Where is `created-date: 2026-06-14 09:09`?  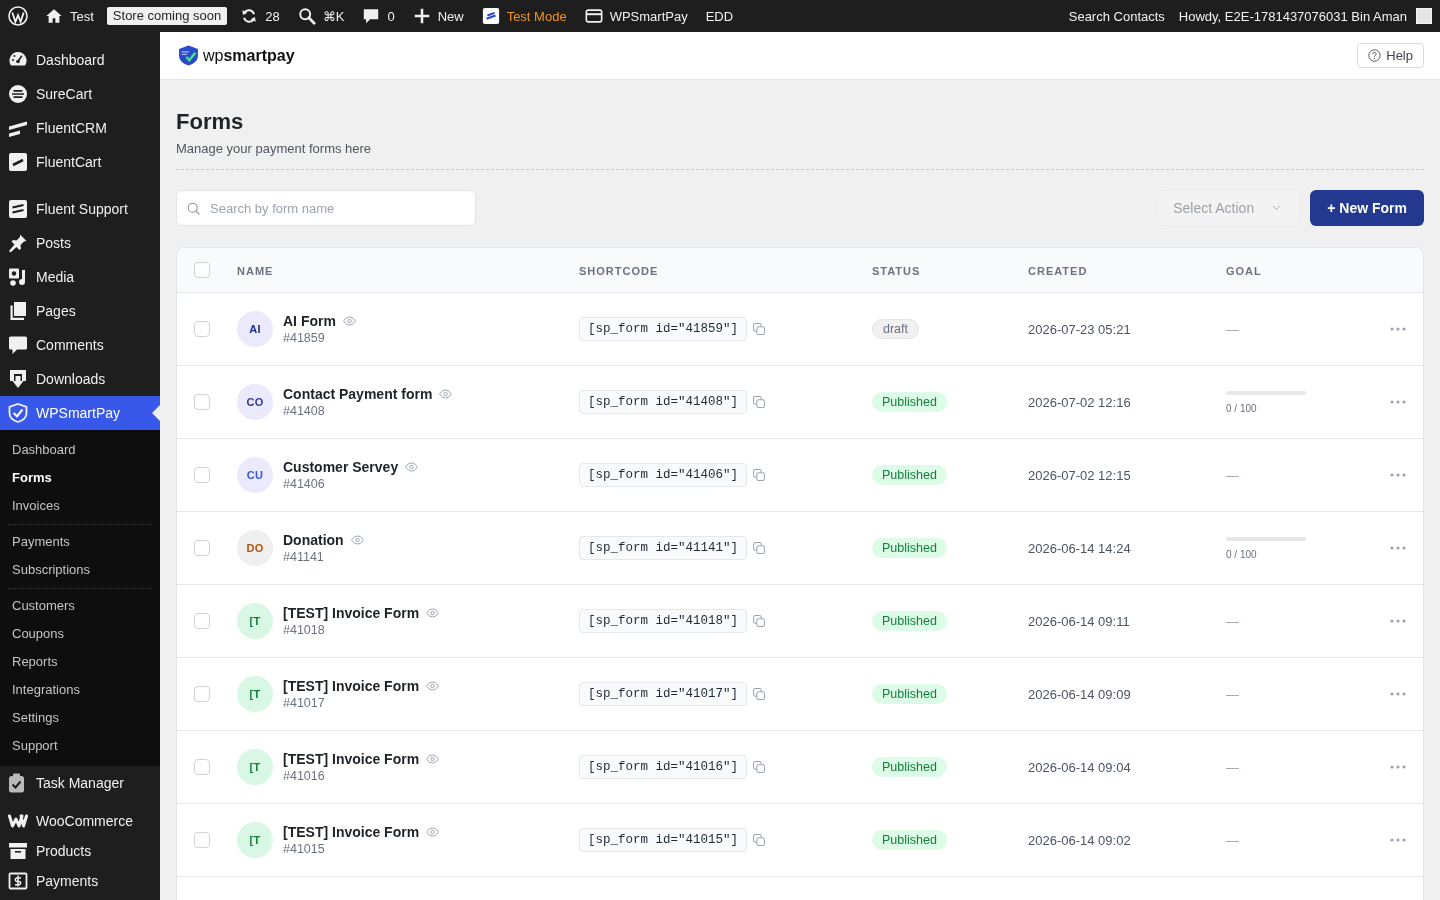
created-date: 2026-06-14 09:09 is located at coordinates (1079, 694).